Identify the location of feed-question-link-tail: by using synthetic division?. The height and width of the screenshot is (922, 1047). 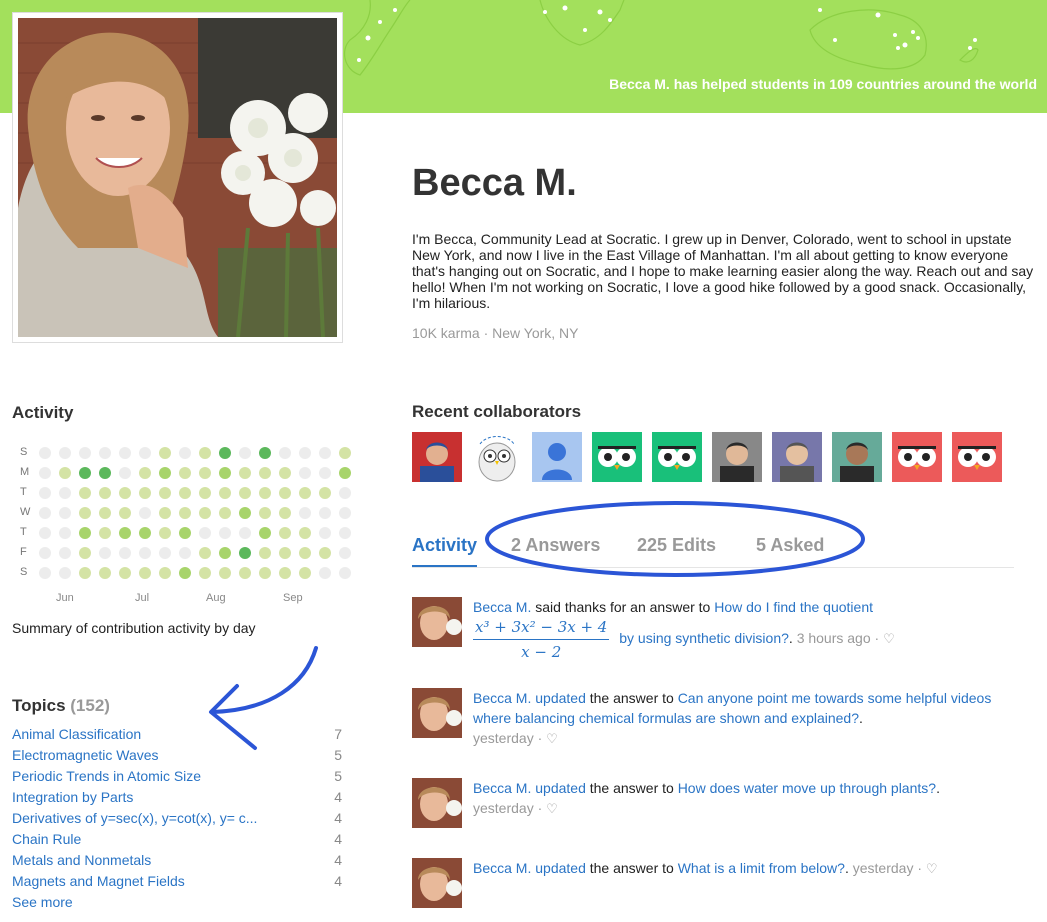
(704, 638).